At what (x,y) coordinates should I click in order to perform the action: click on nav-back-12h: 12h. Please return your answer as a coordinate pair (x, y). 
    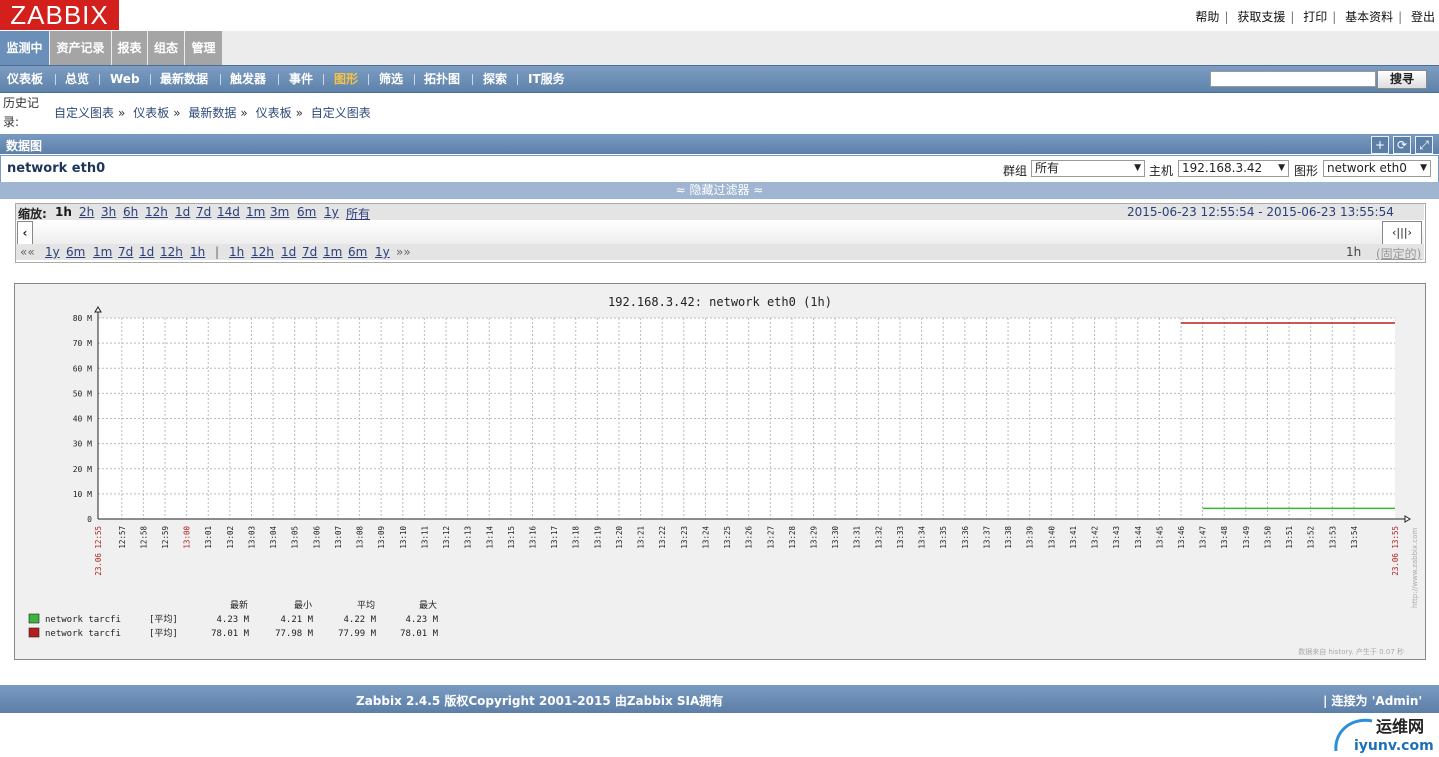
    Looking at the image, I should click on (171, 252).